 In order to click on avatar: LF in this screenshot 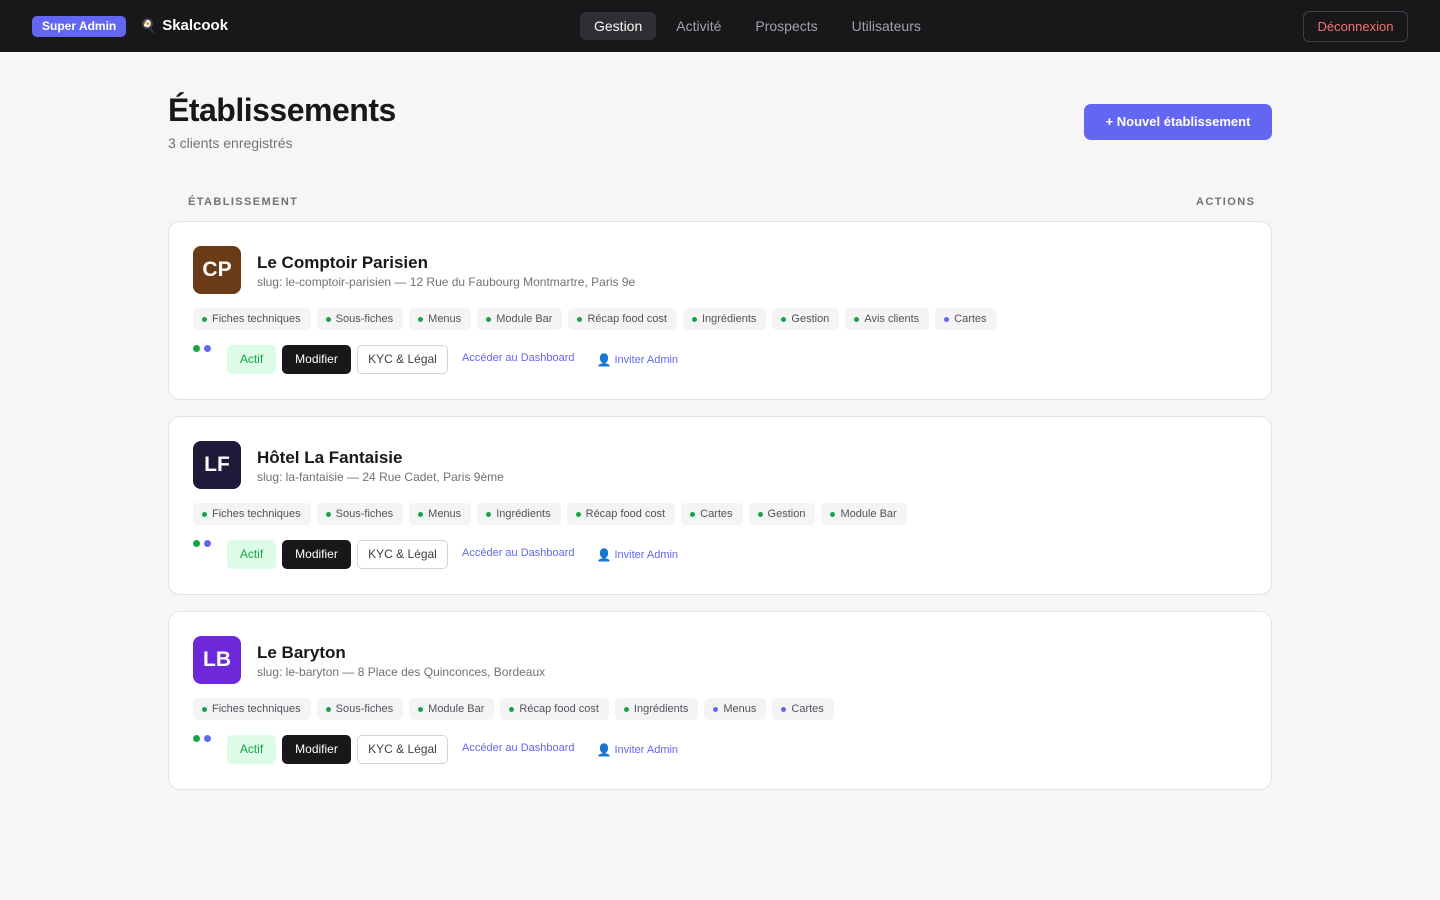, I will do `click(217, 465)`.